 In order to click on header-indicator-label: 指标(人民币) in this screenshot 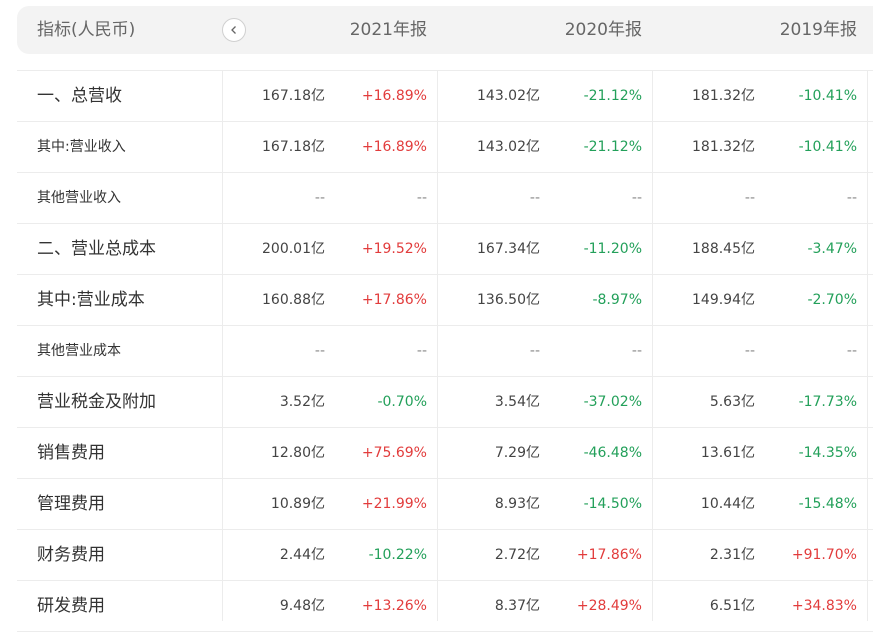, I will do `click(86, 30)`.